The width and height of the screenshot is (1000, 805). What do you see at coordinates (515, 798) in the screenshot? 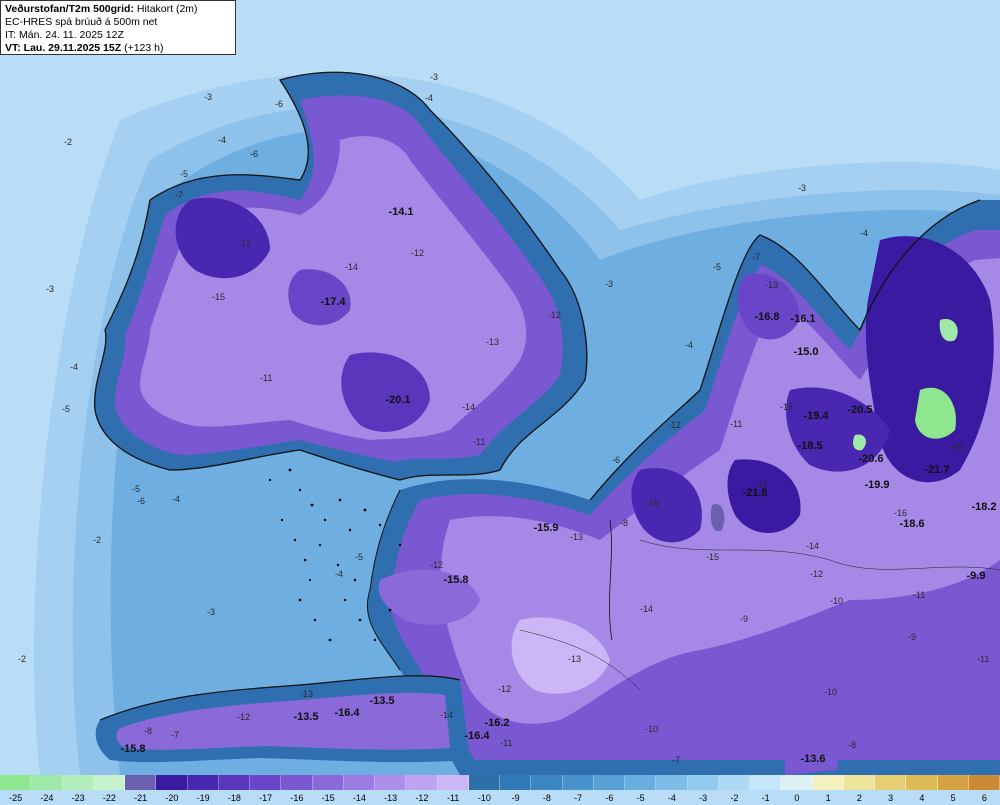
I see `legend-label: -9` at bounding box center [515, 798].